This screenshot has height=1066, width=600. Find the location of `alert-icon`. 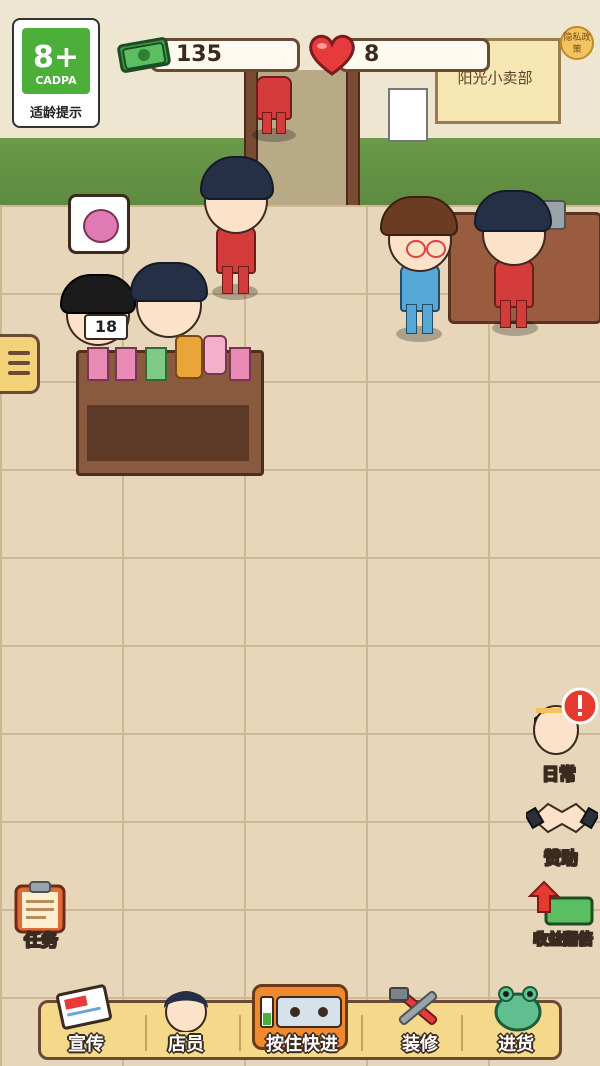

alert-icon is located at coordinates (580, 706).